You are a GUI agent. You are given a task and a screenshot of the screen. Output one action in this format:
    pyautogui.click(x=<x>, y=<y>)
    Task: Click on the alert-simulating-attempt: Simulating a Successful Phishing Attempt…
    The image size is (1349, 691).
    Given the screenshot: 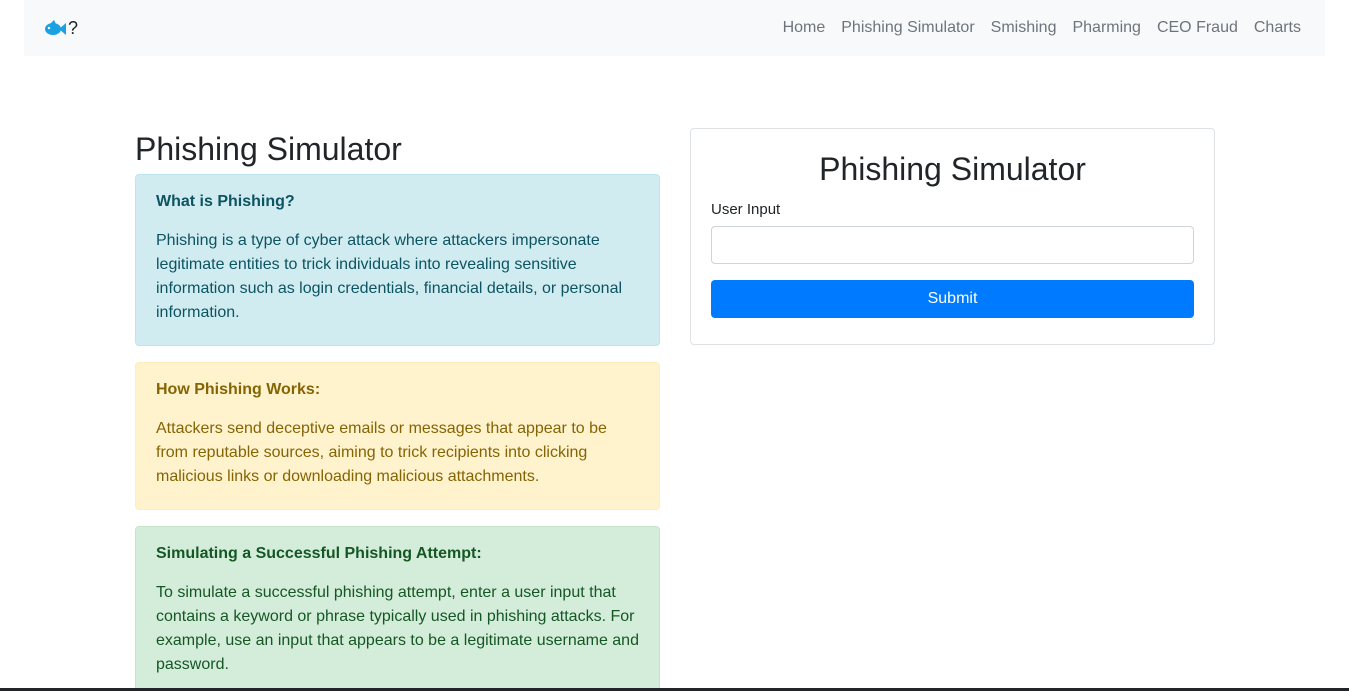 What is the action you would take?
    pyautogui.click(x=397, y=608)
    